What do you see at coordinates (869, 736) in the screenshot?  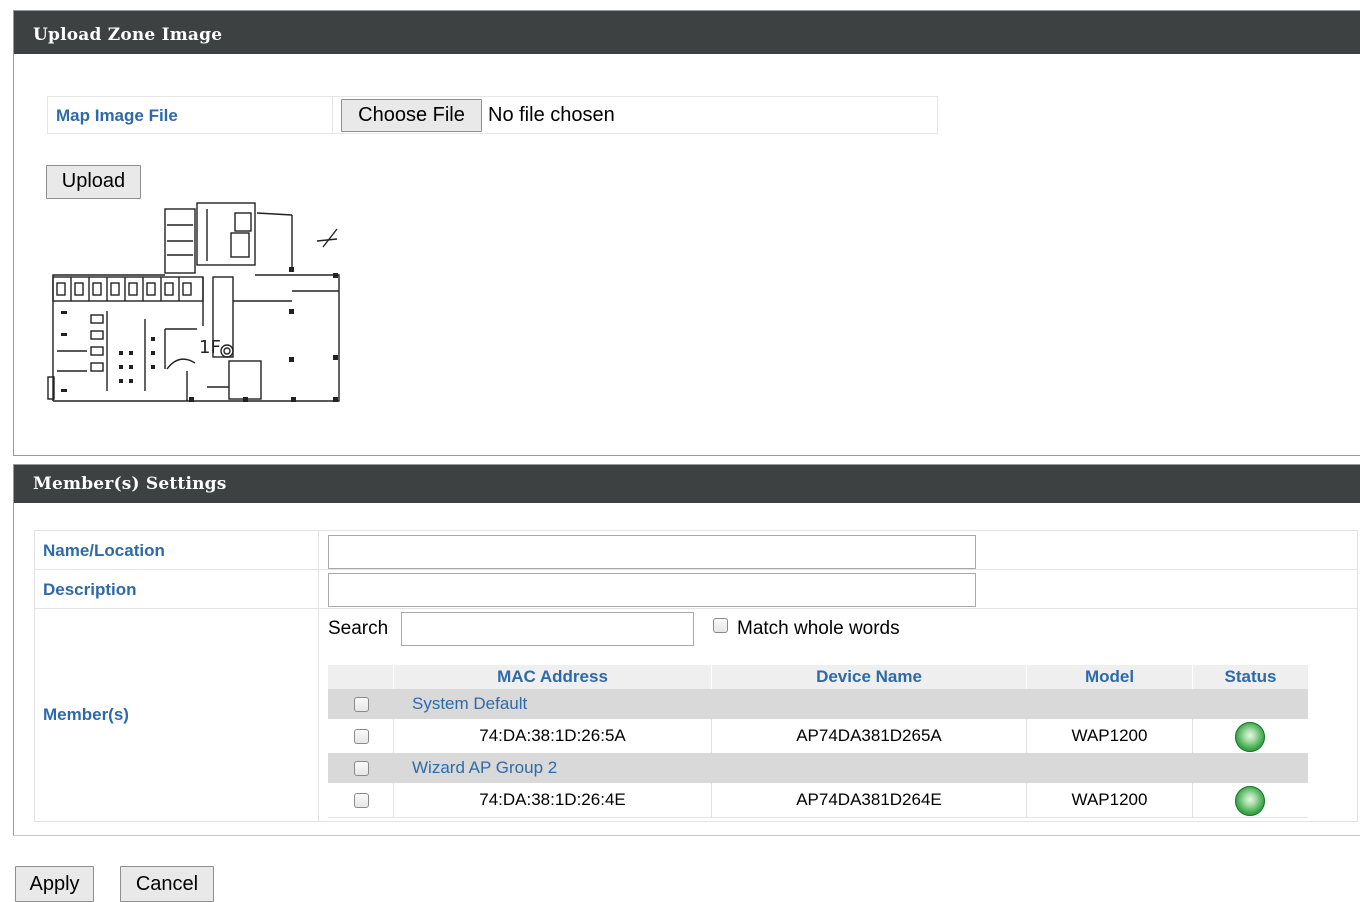 I see `device-name: AP74DA381D265A` at bounding box center [869, 736].